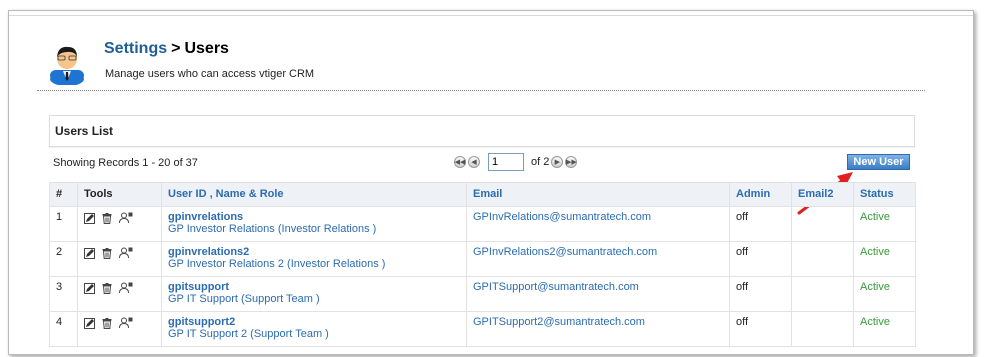  Describe the element at coordinates (84, 131) in the screenshot. I see `users-list-title: Users List` at that location.